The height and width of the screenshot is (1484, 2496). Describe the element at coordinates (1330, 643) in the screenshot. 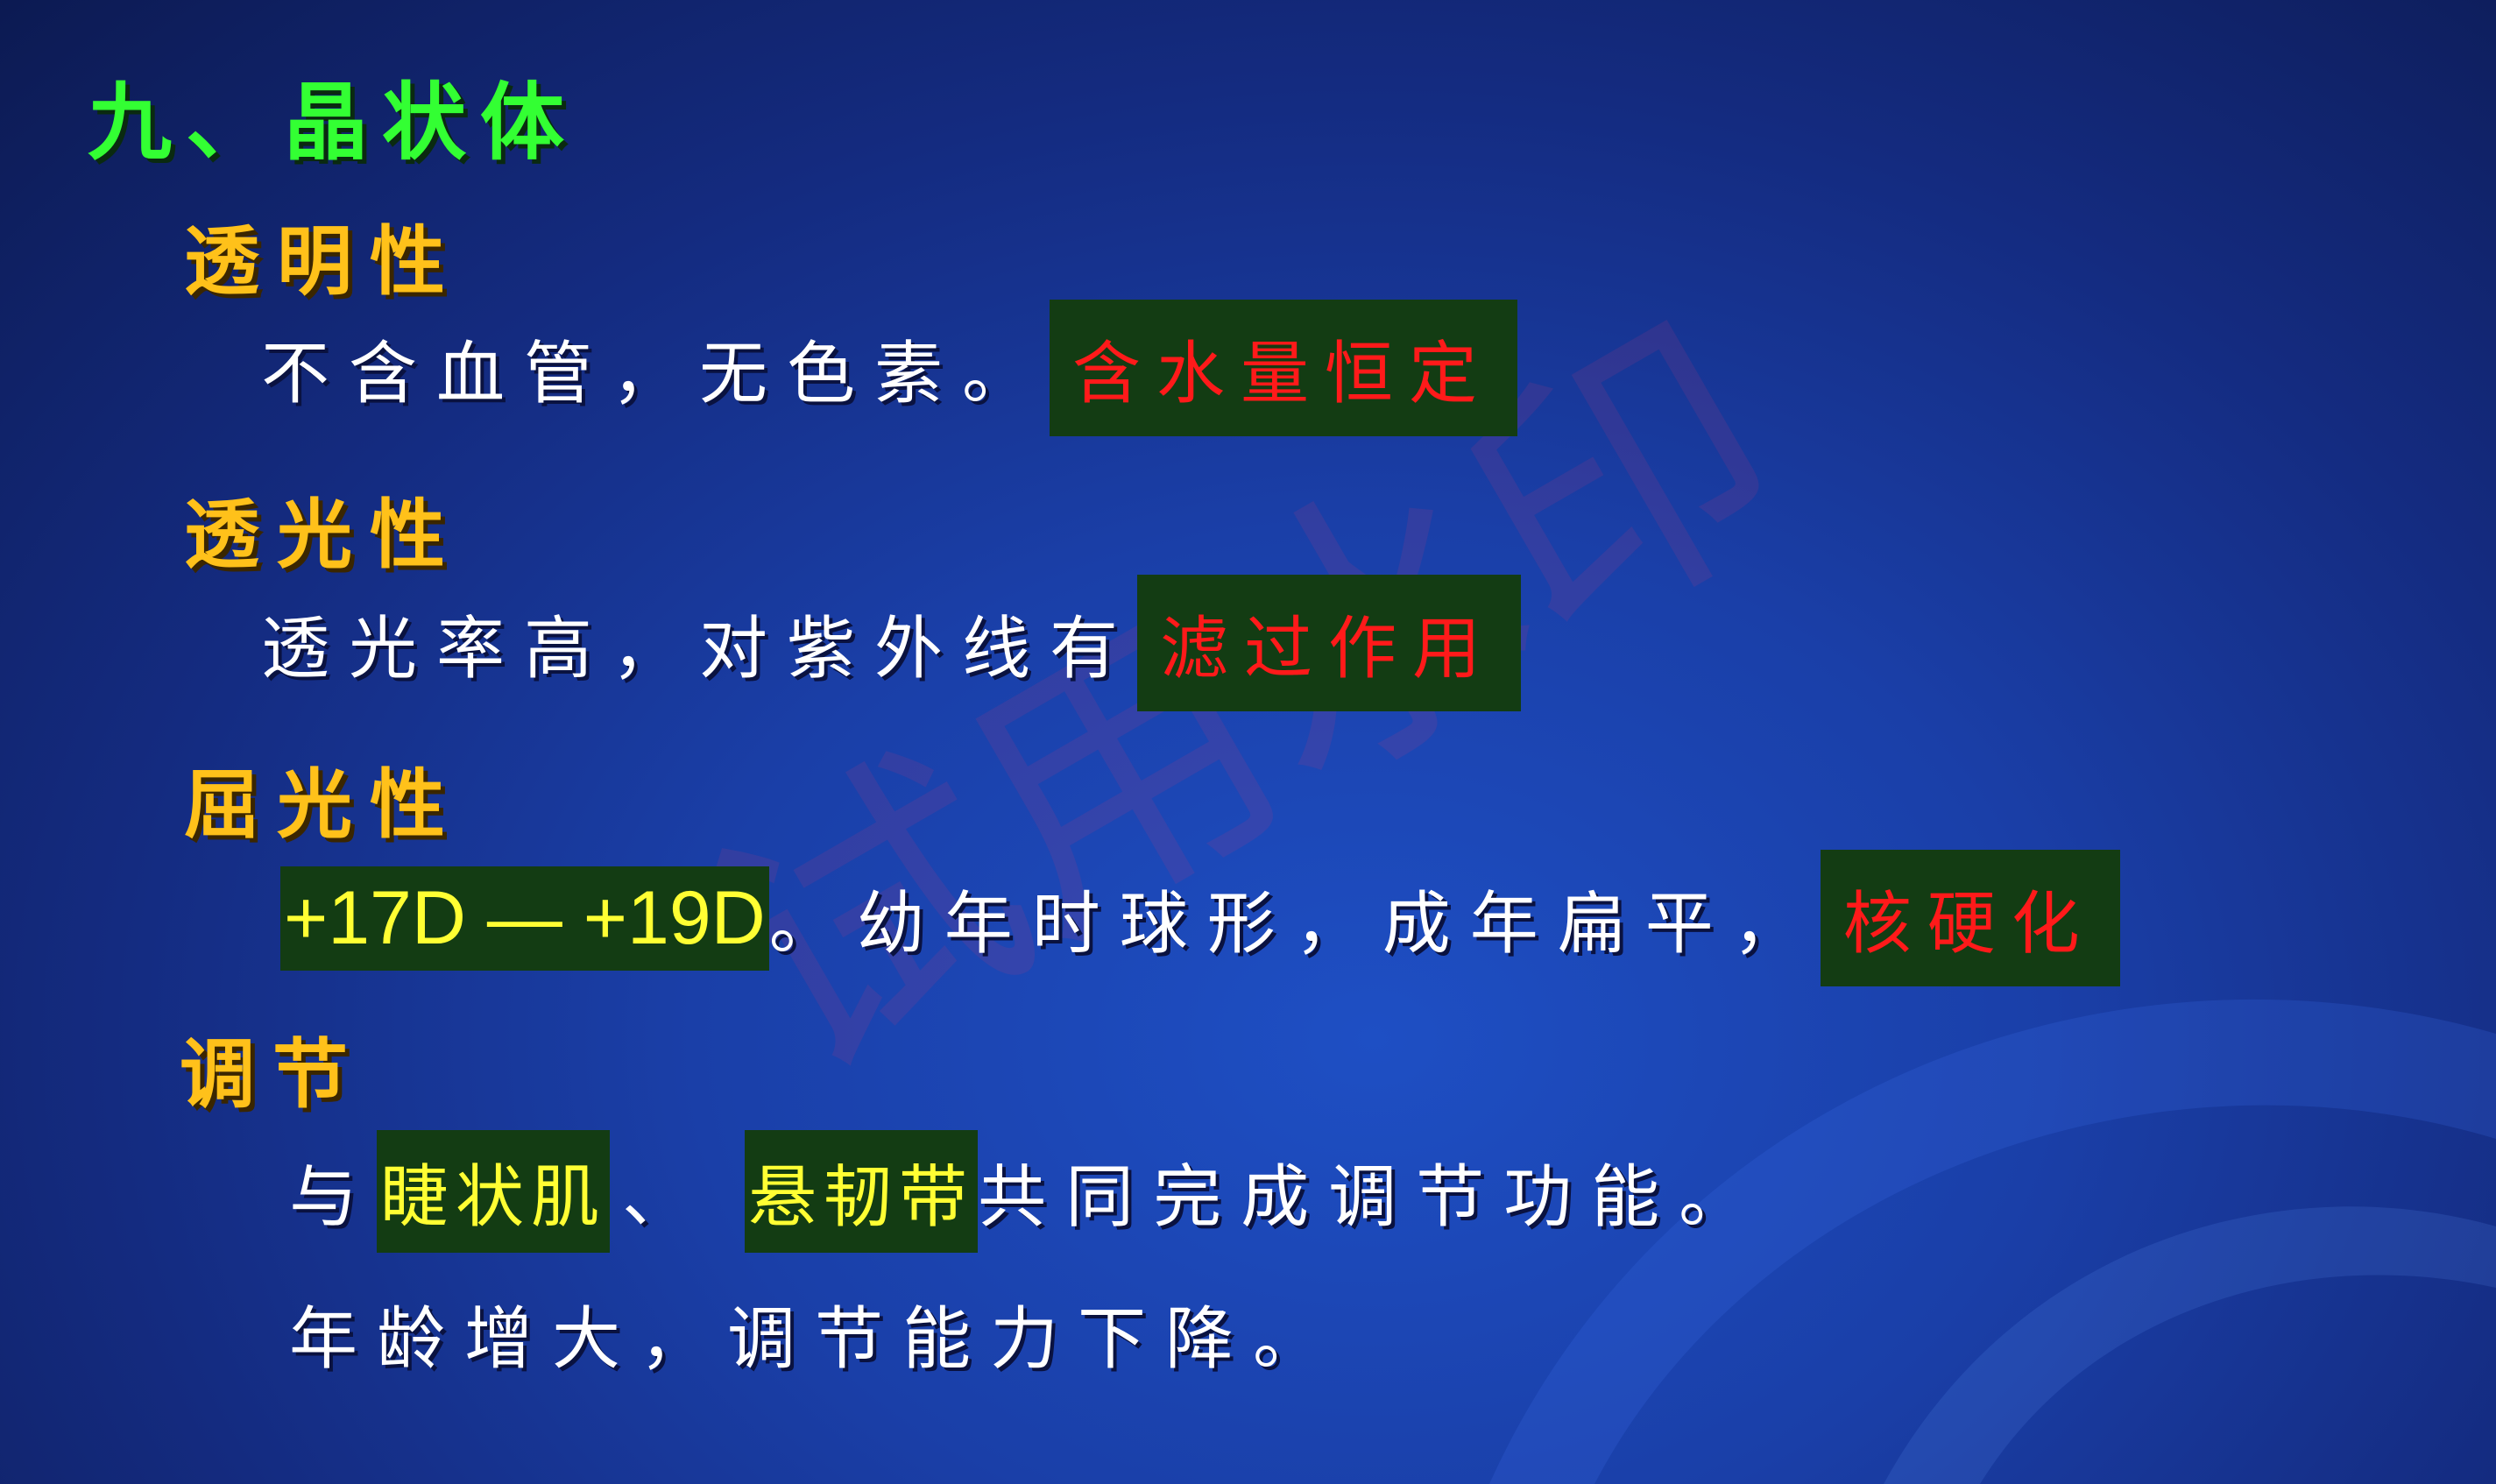

I see `highlight-filtering: 滤过作用` at that location.